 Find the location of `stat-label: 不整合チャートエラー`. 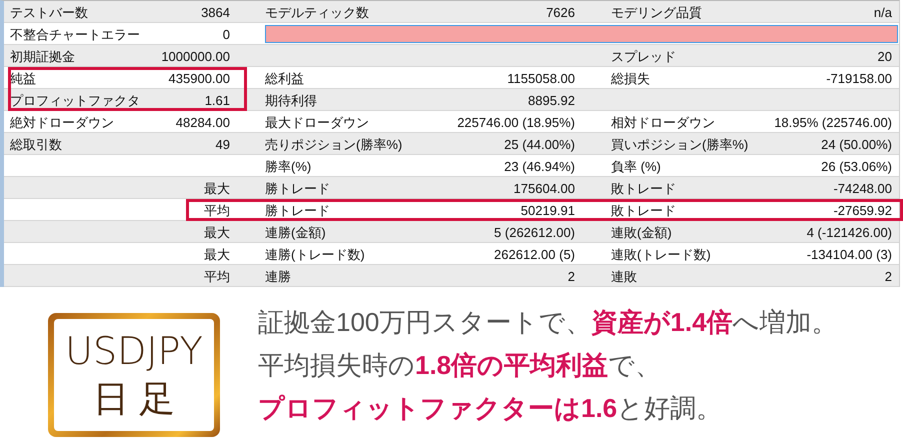

stat-label: 不整合チャートエラー is located at coordinates (74, 35).